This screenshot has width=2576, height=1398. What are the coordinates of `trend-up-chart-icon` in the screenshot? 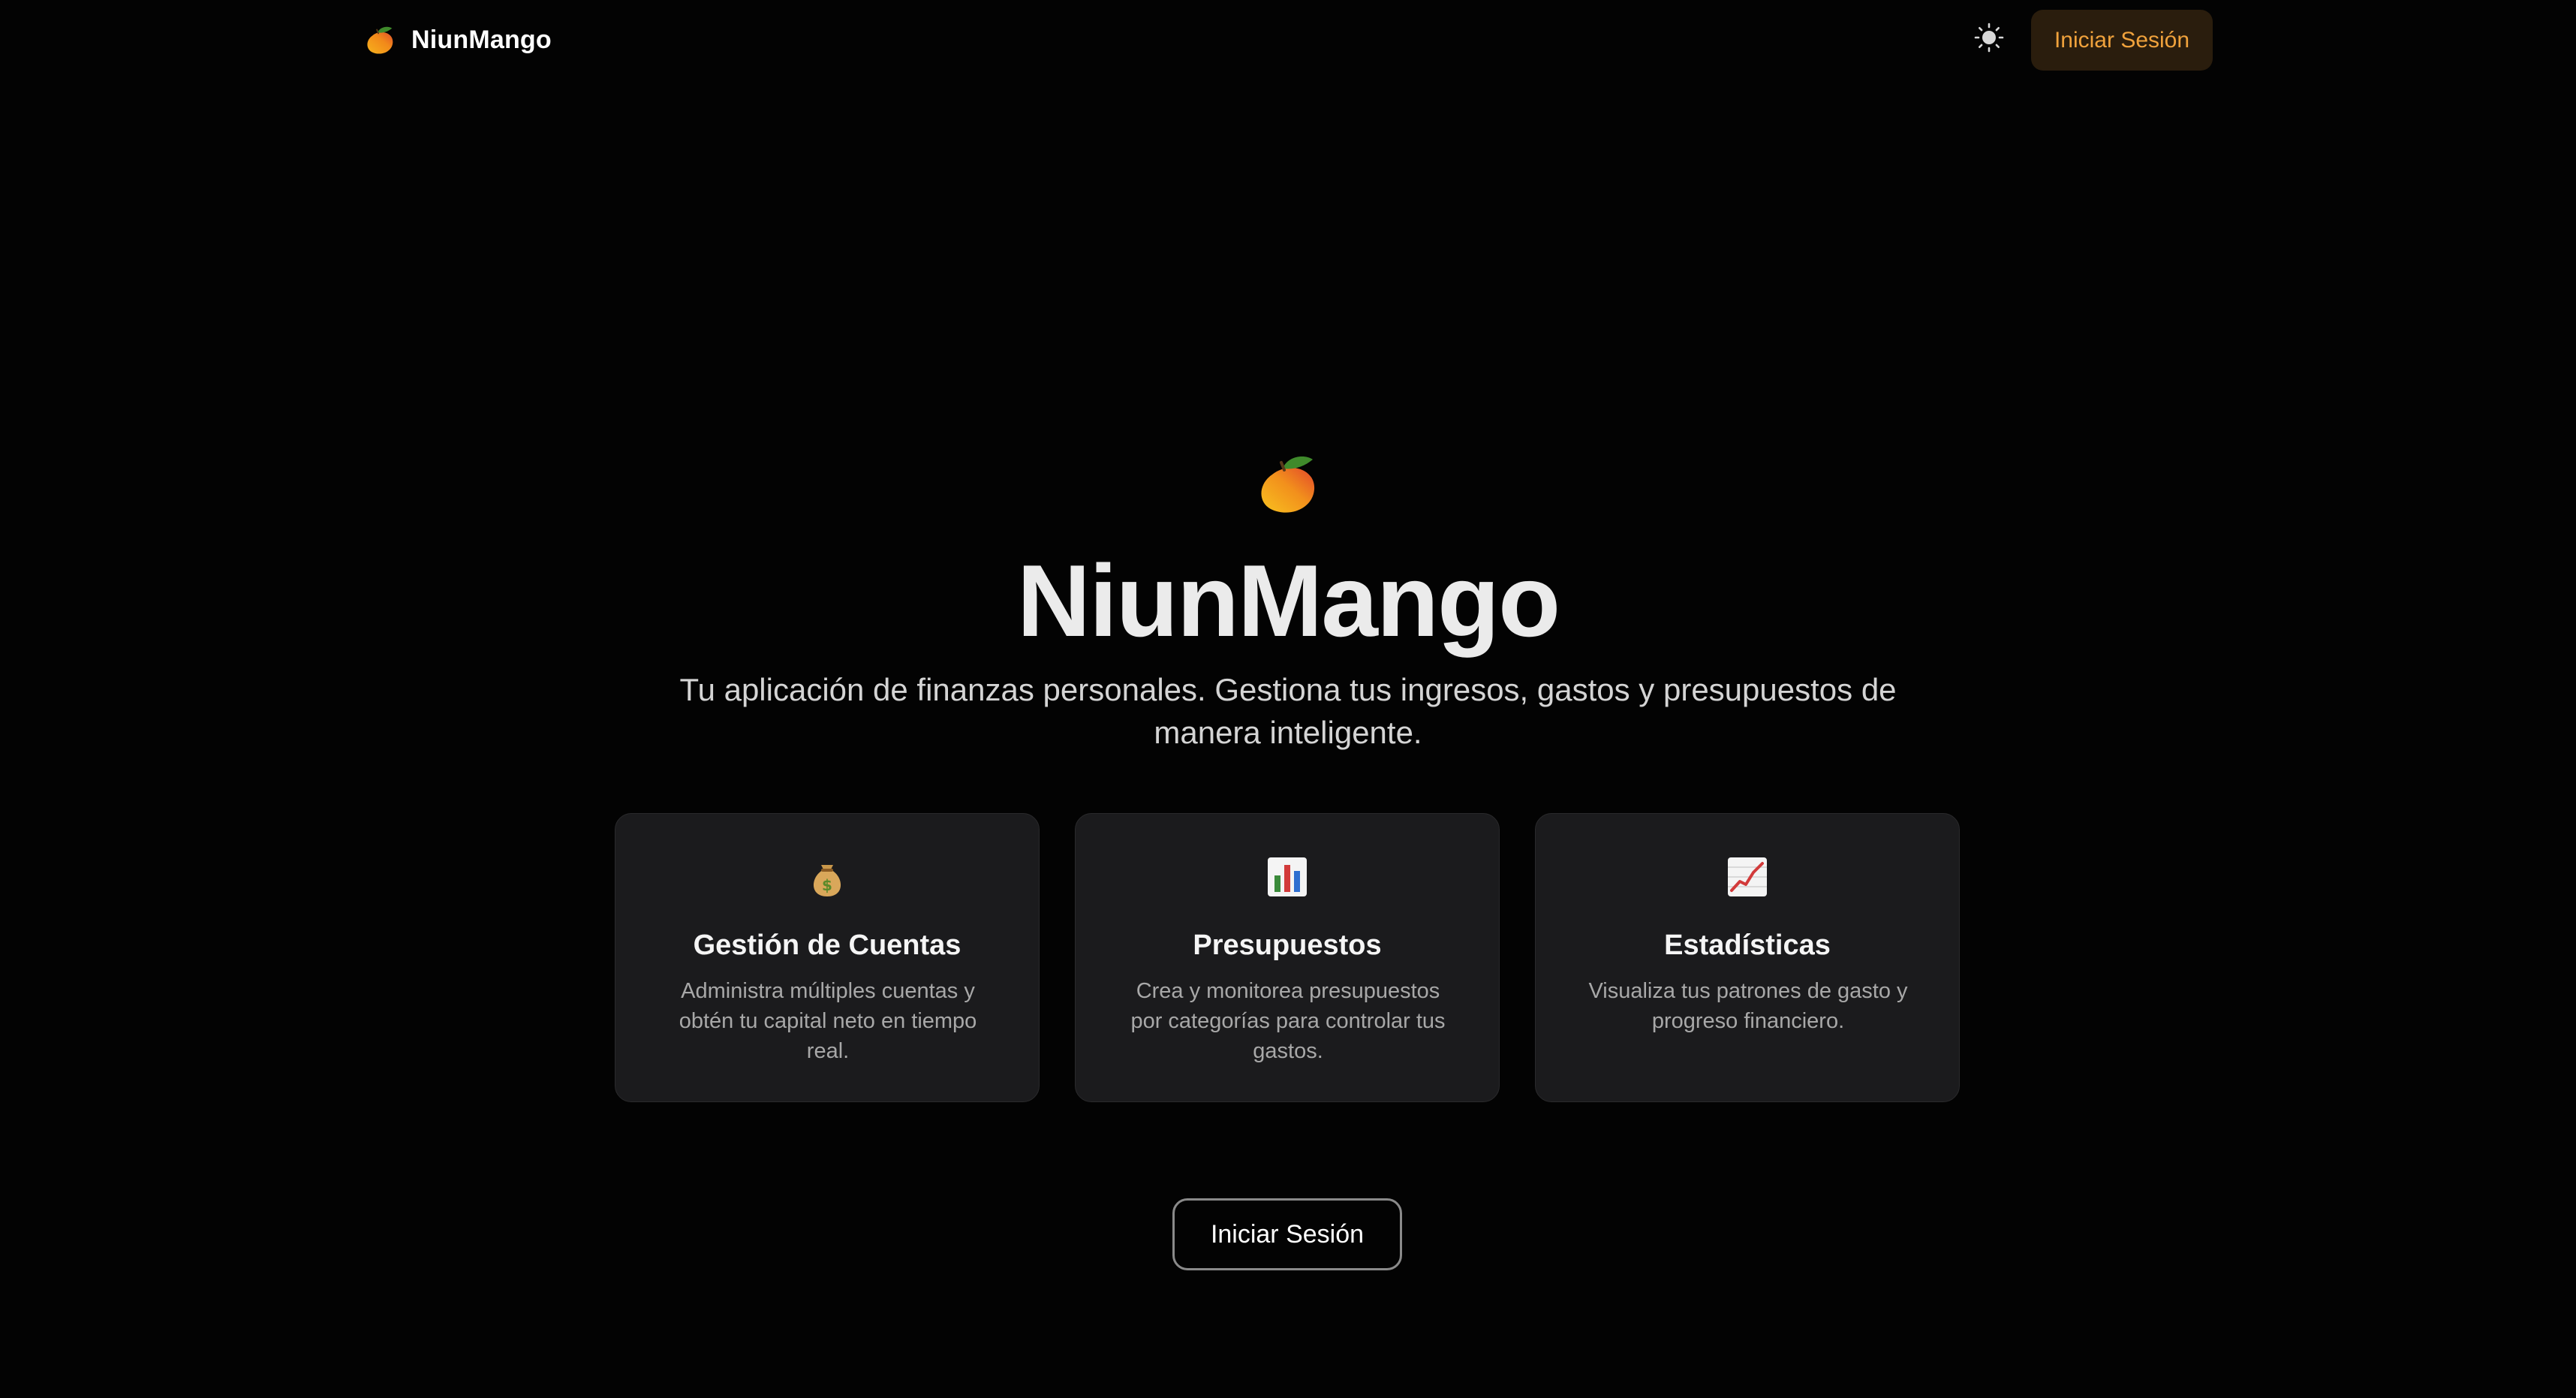 It's located at (1747, 876).